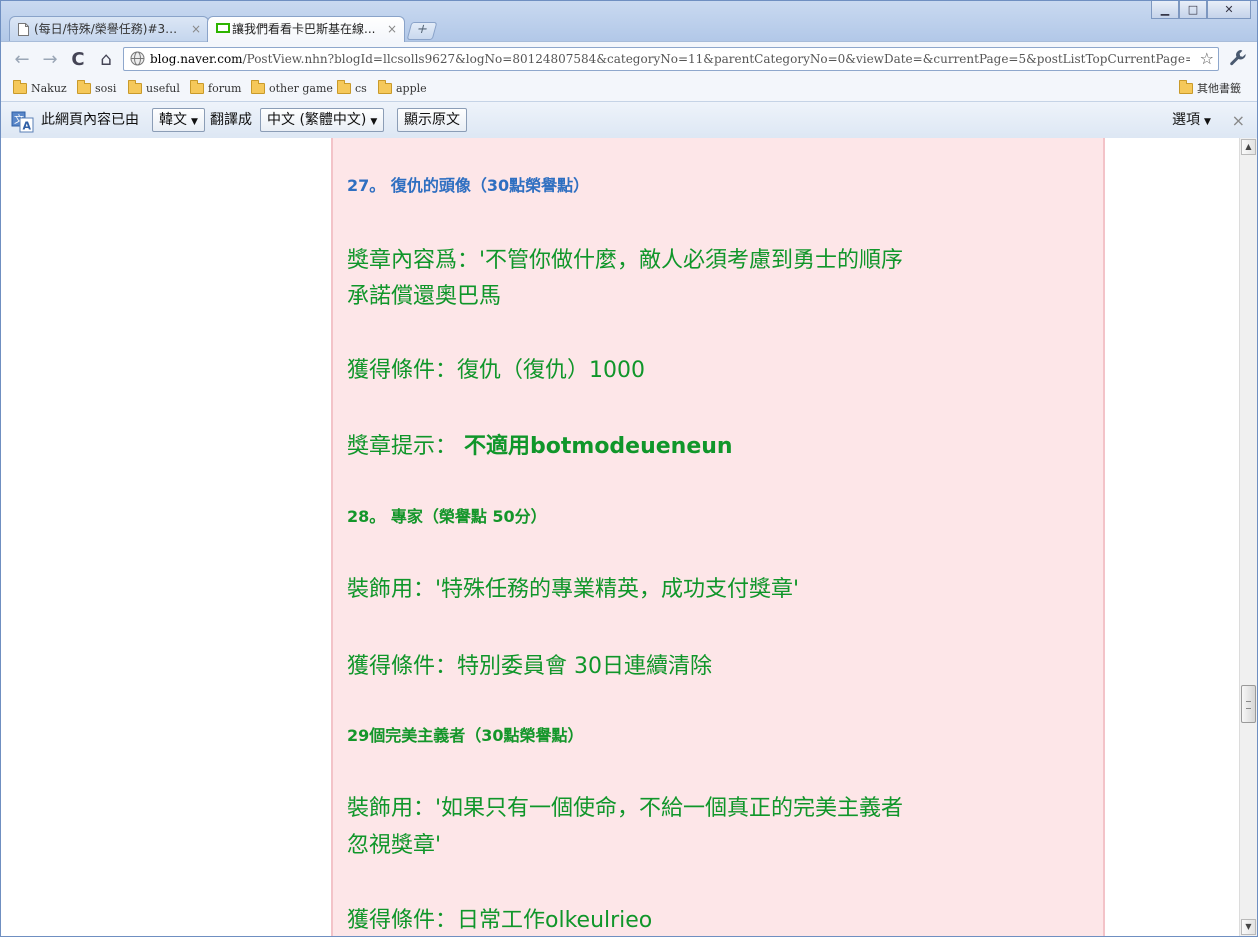 This screenshot has height=937, width=1258. Describe the element at coordinates (424, 296) in the screenshot. I see `medal-27-description-cont: 承諾償還奧巴馬` at that location.